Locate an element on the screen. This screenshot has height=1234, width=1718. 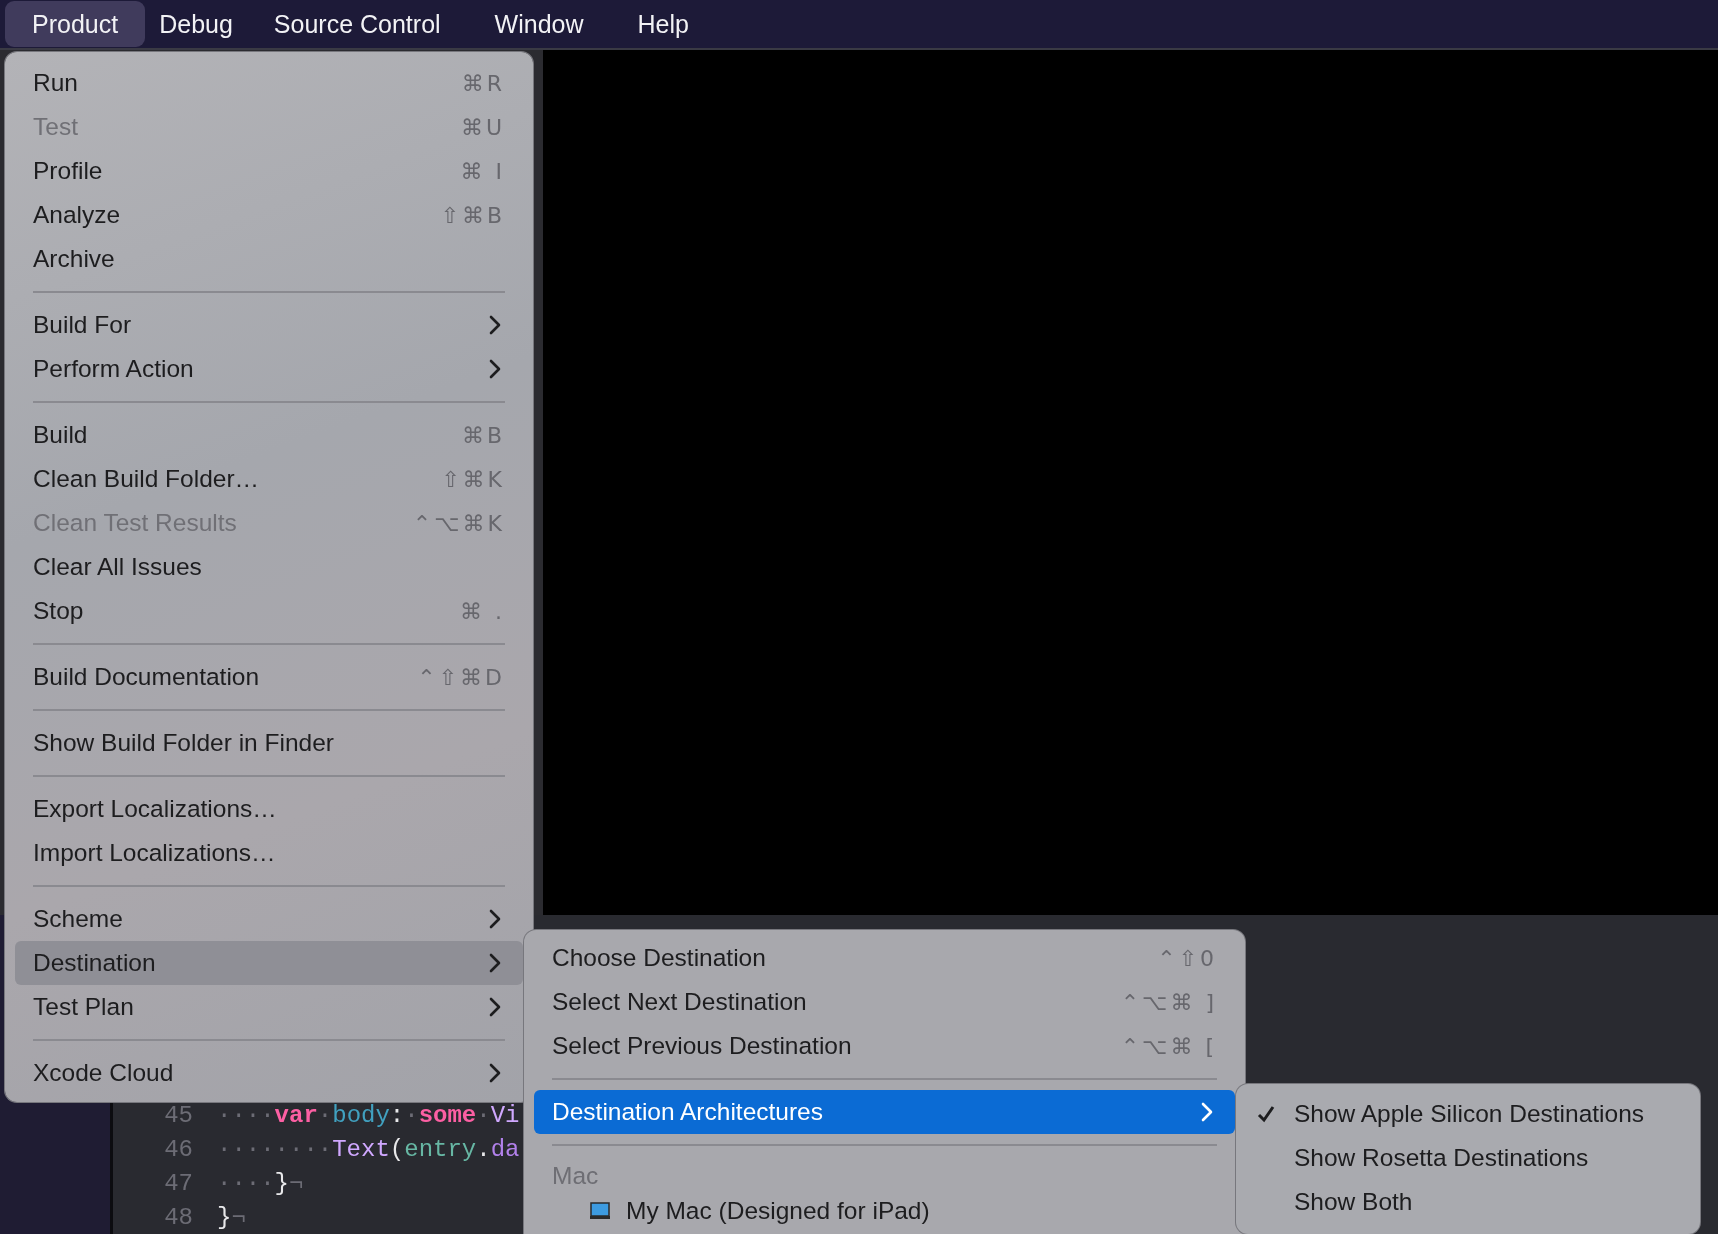
menu-item: Select Previous Destination ⌃⌥⌘ [ is located at coordinates (884, 1046).